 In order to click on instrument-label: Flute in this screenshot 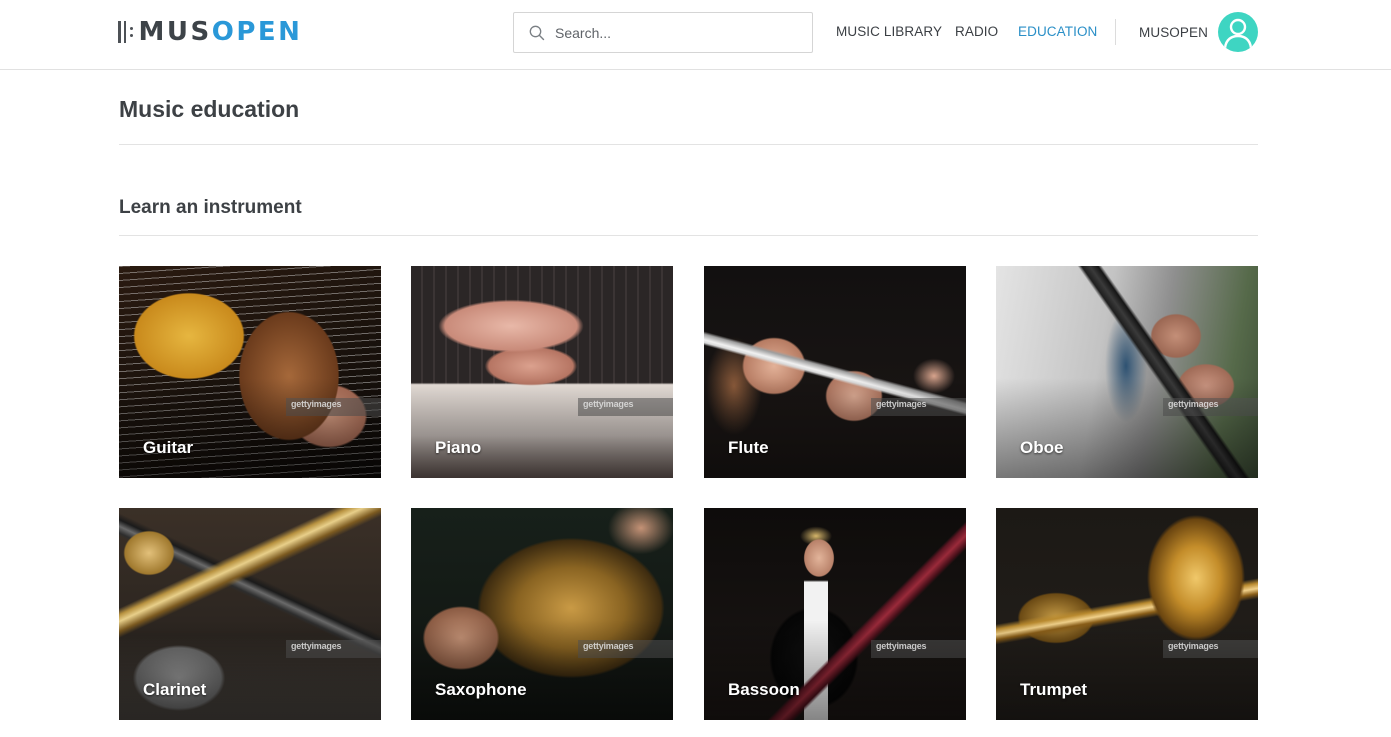, I will do `click(748, 447)`.